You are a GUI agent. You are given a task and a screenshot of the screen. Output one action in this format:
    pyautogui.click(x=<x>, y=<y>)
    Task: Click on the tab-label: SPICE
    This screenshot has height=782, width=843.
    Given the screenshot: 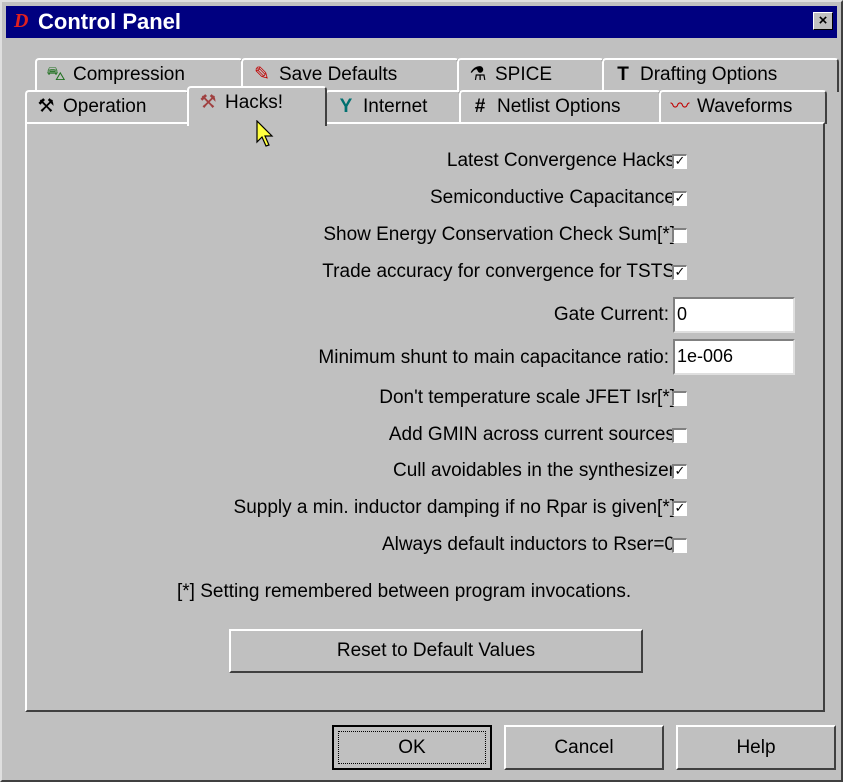 What is the action you would take?
    pyautogui.click(x=524, y=74)
    